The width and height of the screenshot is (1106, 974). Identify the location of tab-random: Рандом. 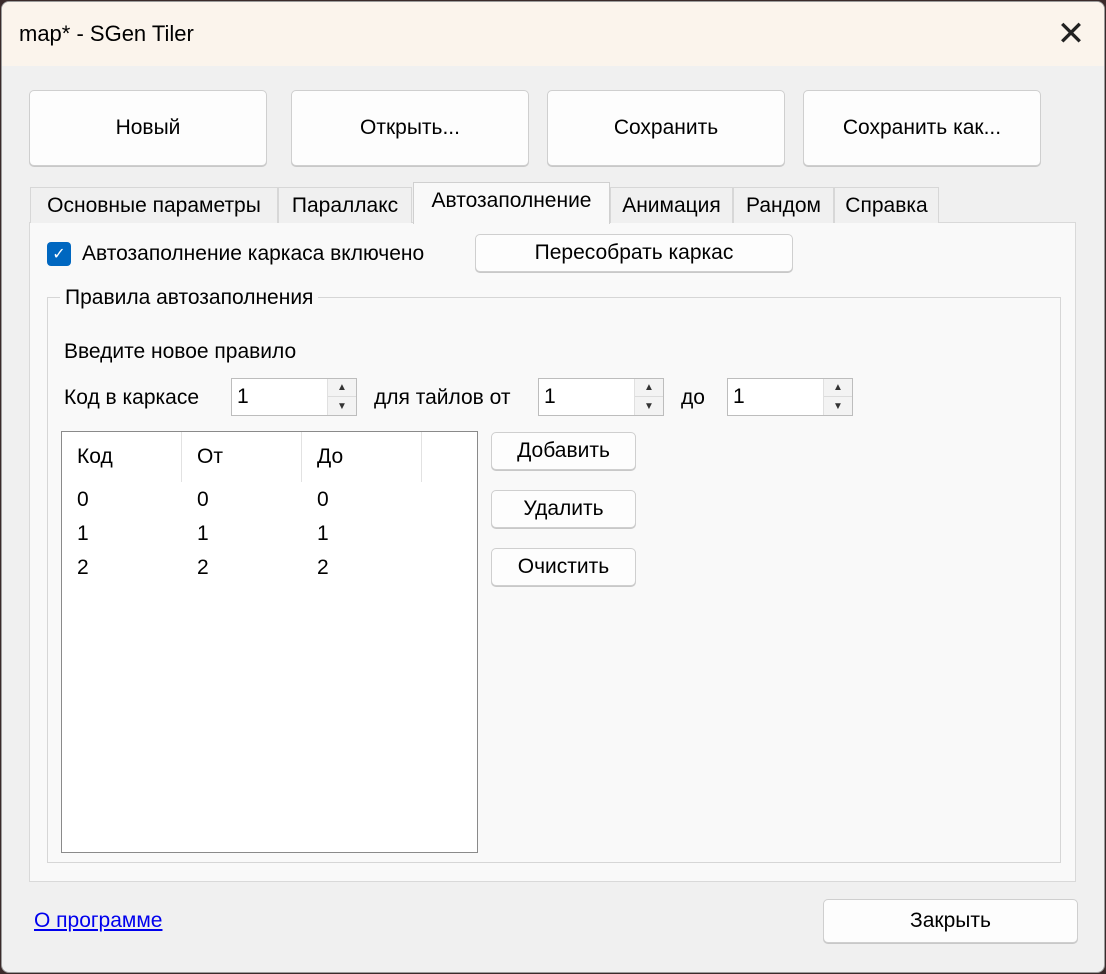
(783, 205).